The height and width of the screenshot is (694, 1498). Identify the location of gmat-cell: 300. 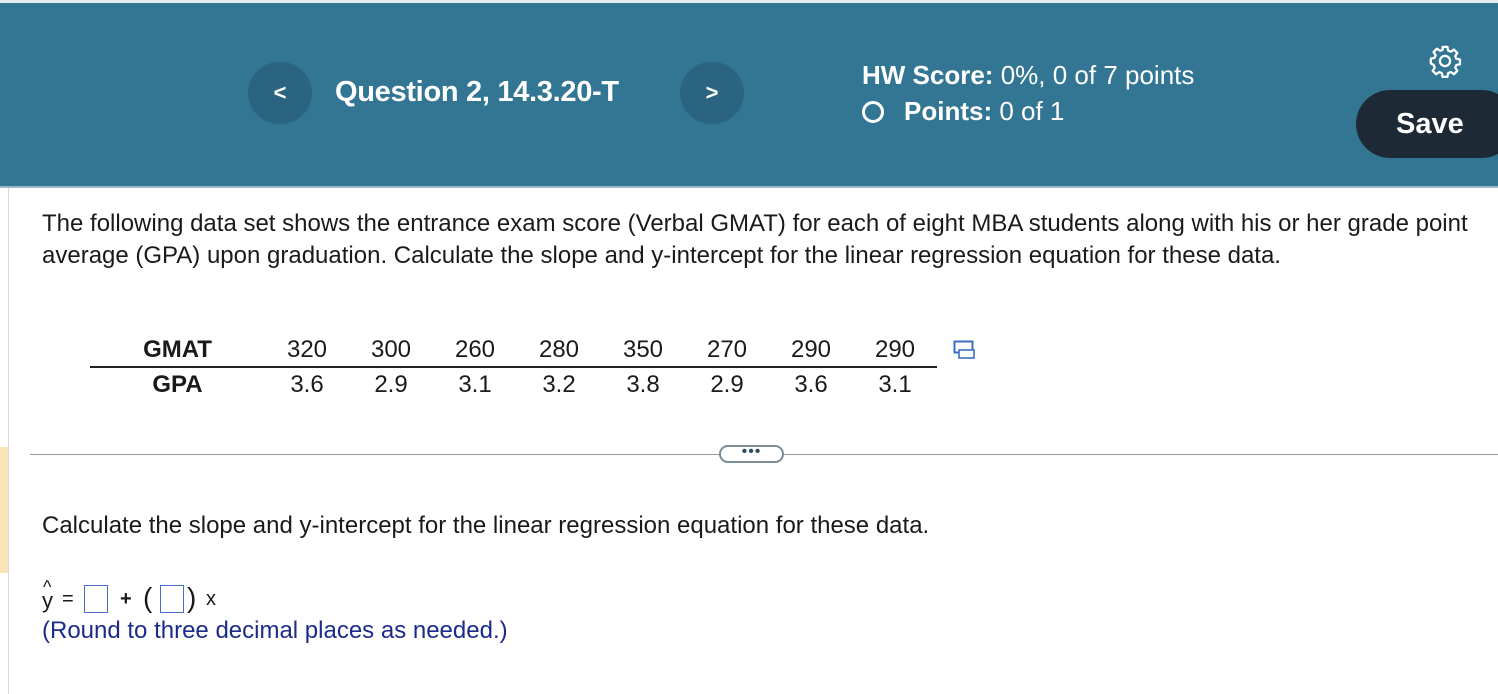
(391, 350).